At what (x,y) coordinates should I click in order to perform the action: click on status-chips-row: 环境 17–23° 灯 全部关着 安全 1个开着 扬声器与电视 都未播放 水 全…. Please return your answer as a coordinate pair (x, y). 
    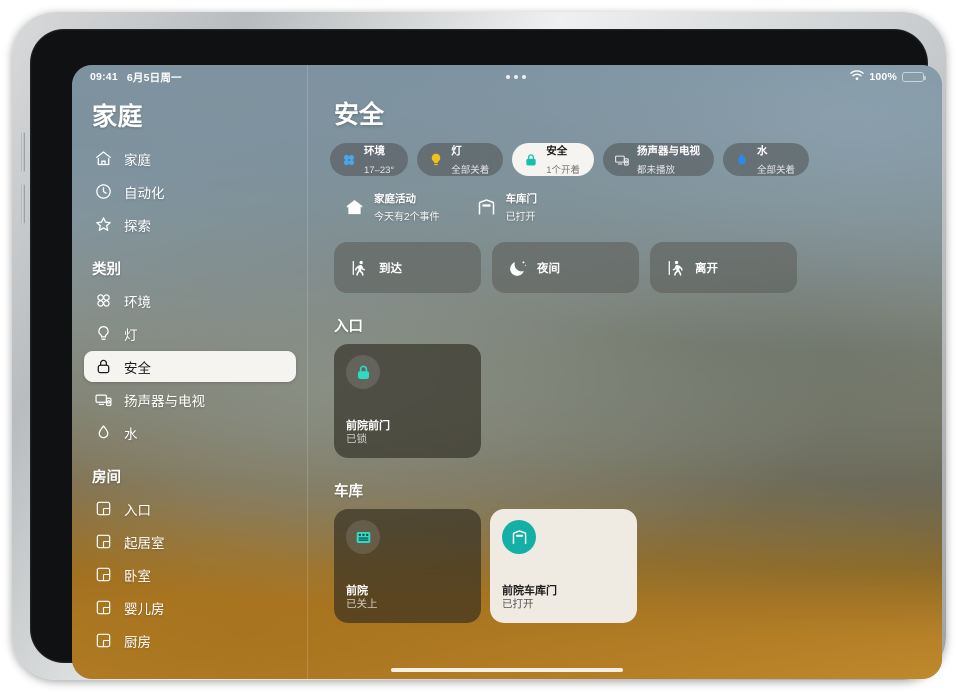
    Looking at the image, I should click on (625, 159).